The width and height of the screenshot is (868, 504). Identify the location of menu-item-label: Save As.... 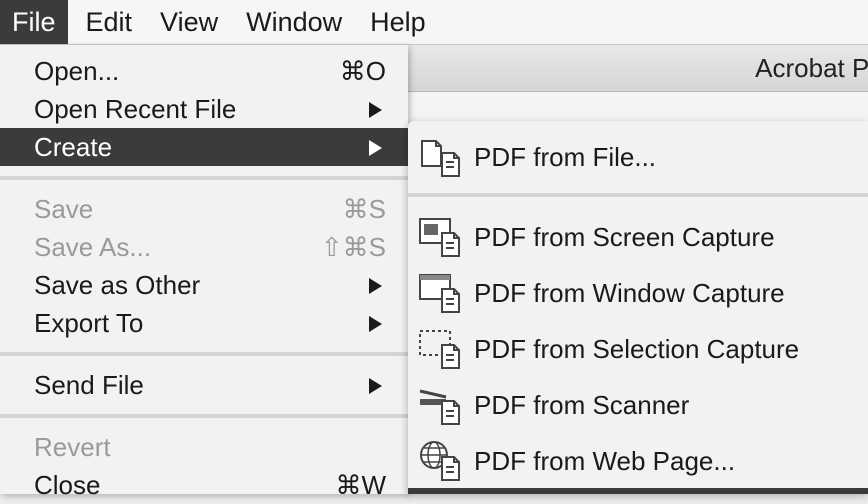
(93, 247).